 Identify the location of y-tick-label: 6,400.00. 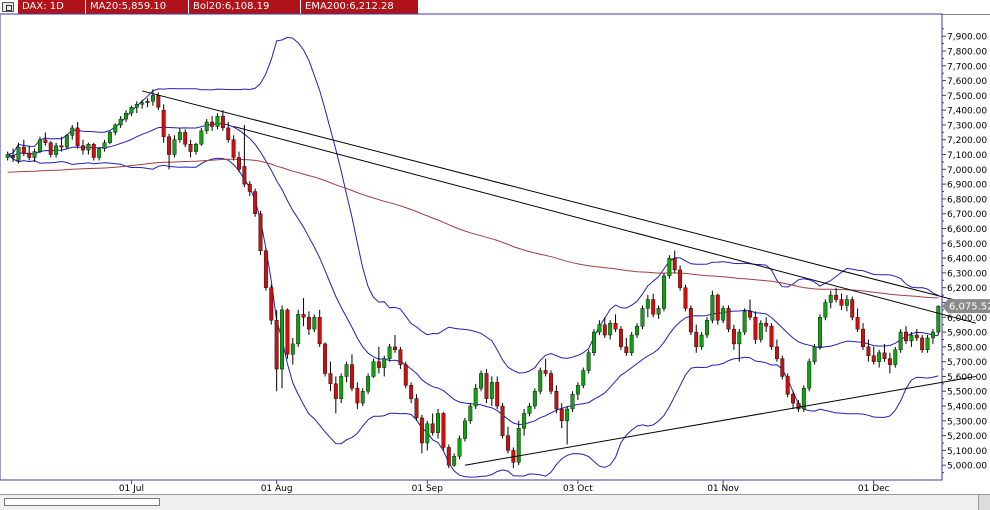
(967, 260).